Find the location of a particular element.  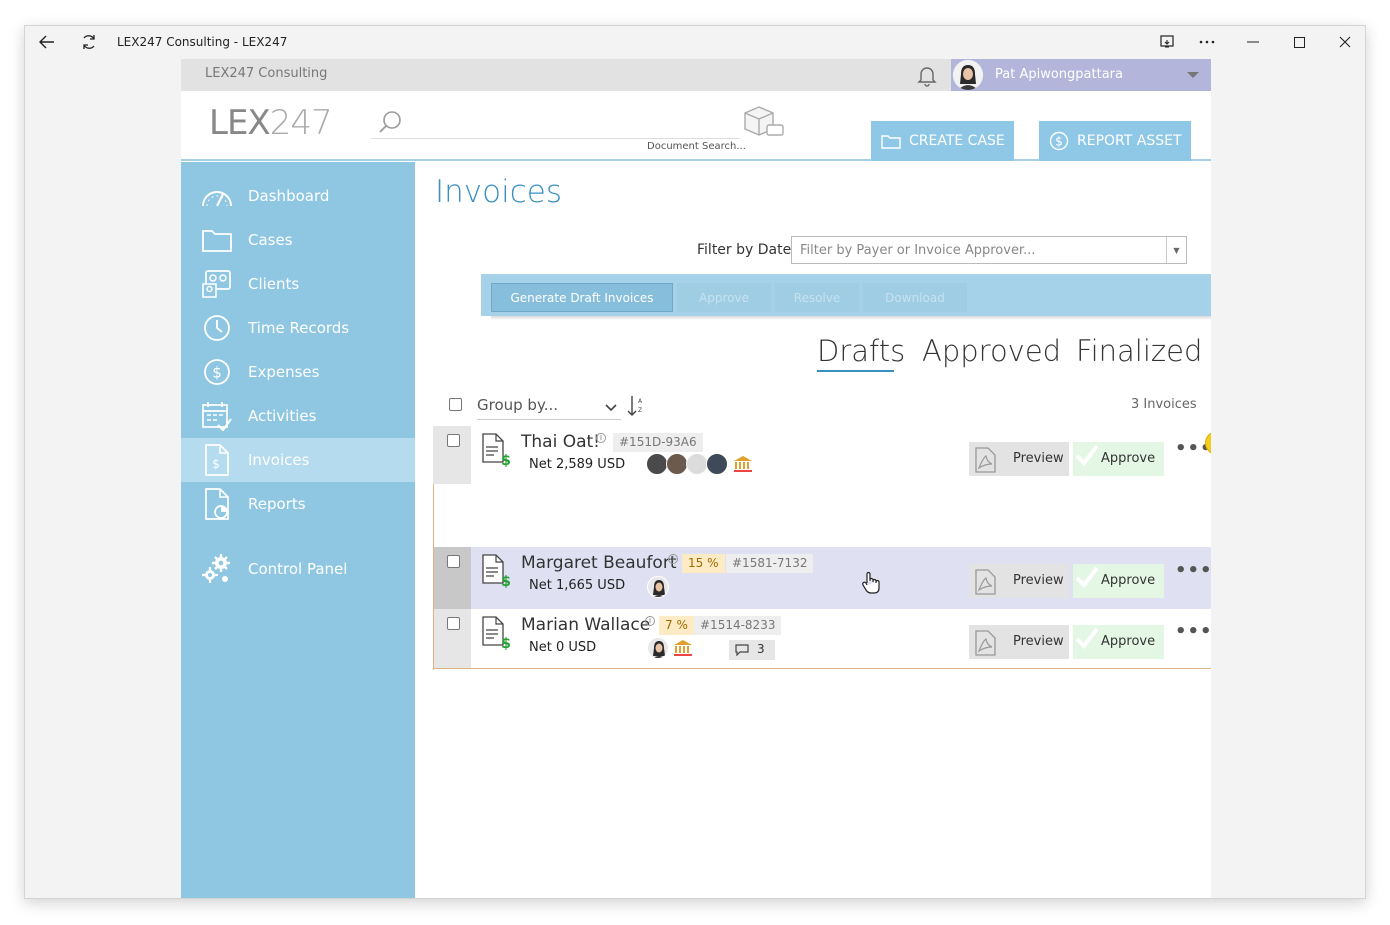

sidebar-item-time-records: Time Records is located at coordinates (298, 328).